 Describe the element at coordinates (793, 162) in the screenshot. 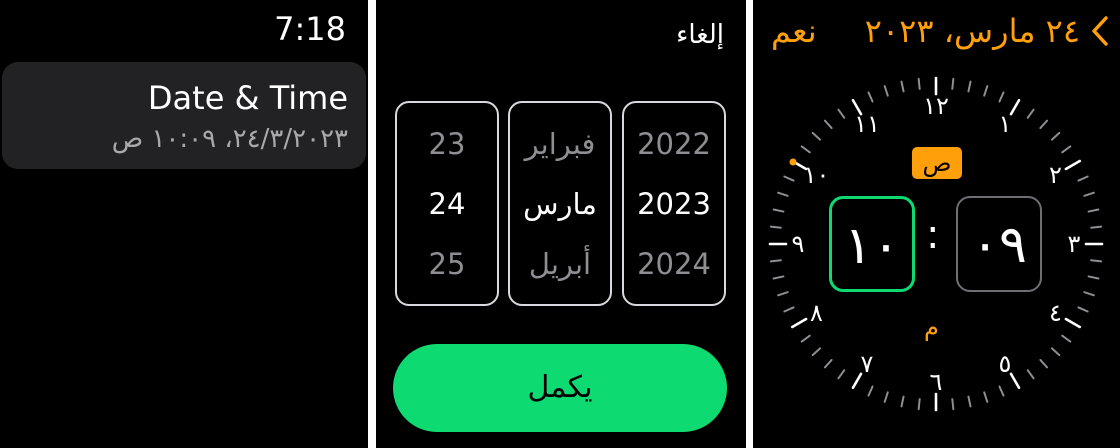

I see `dot-icon` at that location.